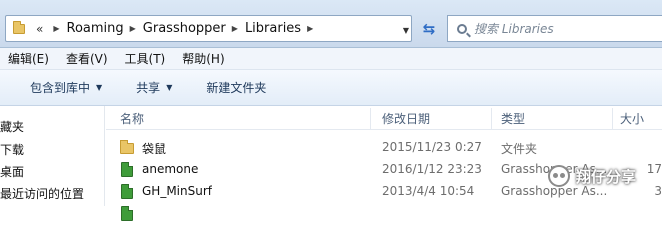 Image resolution: width=662 pixels, height=240 pixels. I want to click on include-in-library-button: 包含到库中 ▼, so click(66, 87).